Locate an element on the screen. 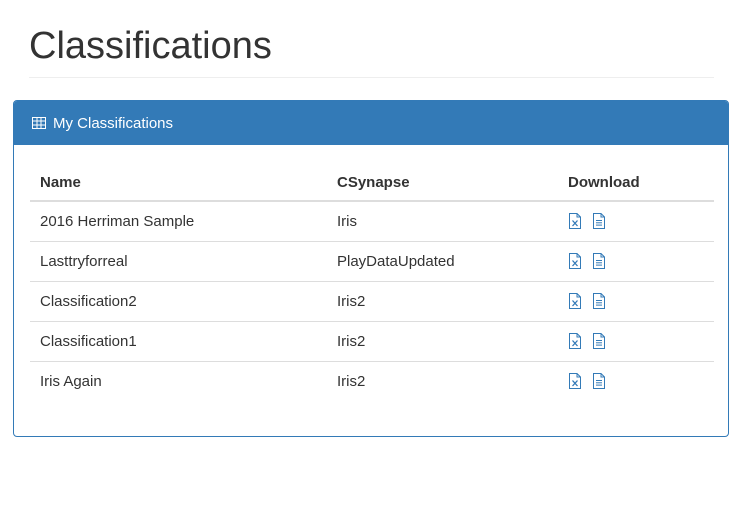  table-header-row: Name CSynapse Download is located at coordinates (372, 183).